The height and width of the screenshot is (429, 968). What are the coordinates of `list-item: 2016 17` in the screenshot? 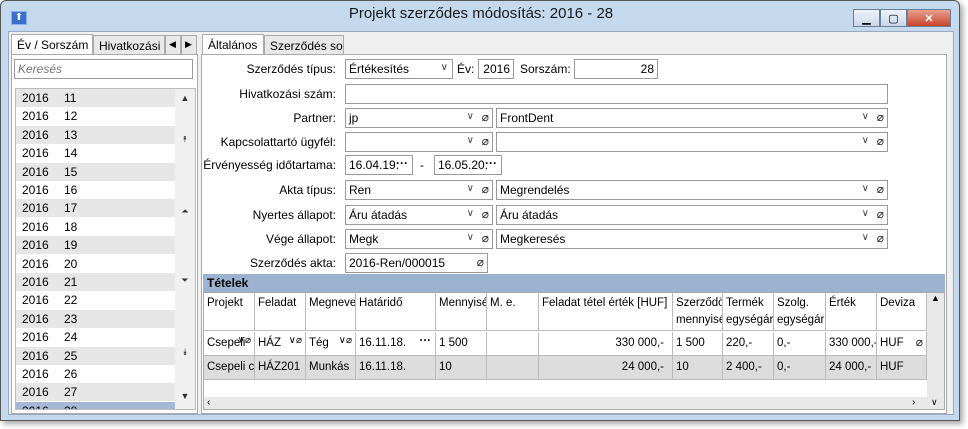 It's located at (96, 208).